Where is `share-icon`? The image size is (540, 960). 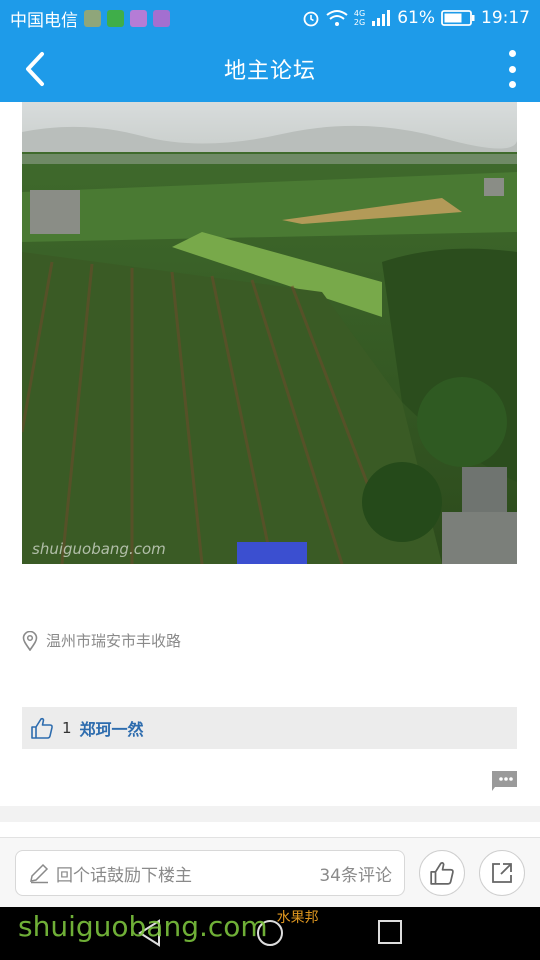
share-icon is located at coordinates (502, 873).